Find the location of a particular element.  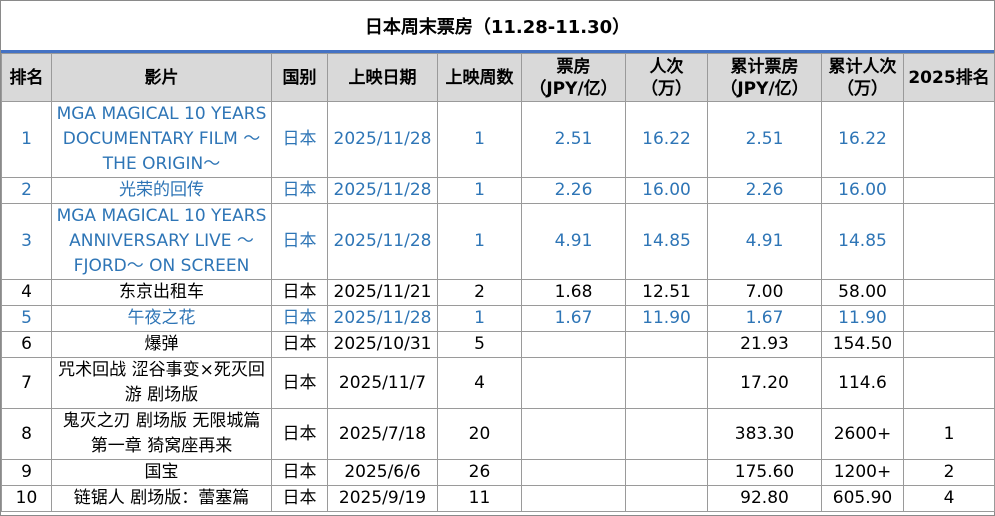

cell-gross: 1.67 is located at coordinates (573, 318).